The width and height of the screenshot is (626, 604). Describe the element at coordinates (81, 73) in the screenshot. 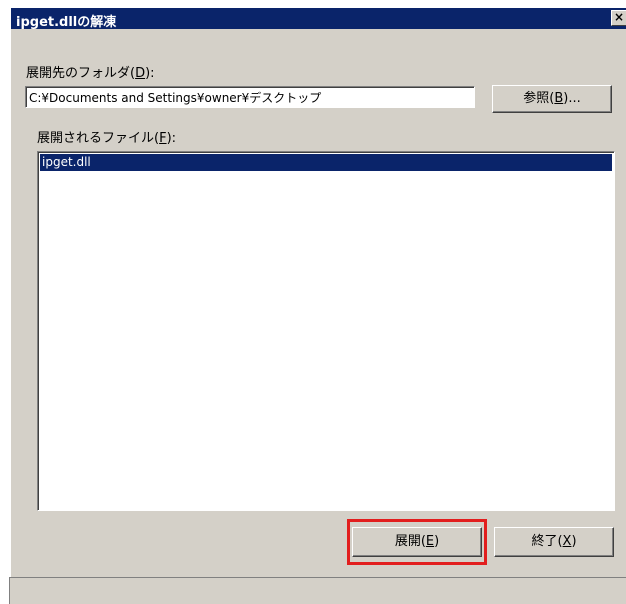

I see `destination-label-text: 展開先のフォルダ(` at that location.